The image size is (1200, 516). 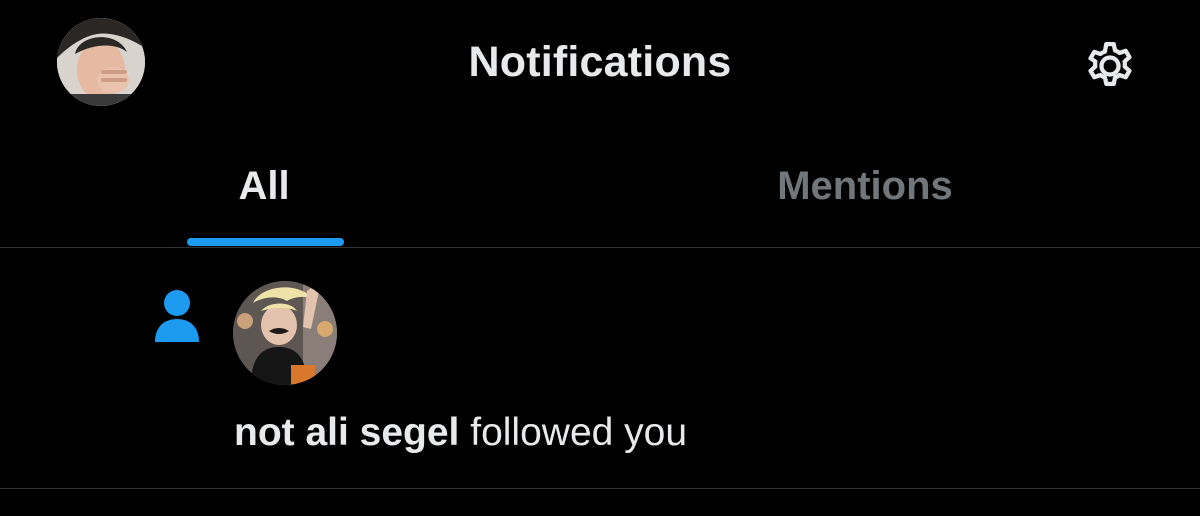 I want to click on tab-mentions-label: Mentions, so click(x=865, y=186).